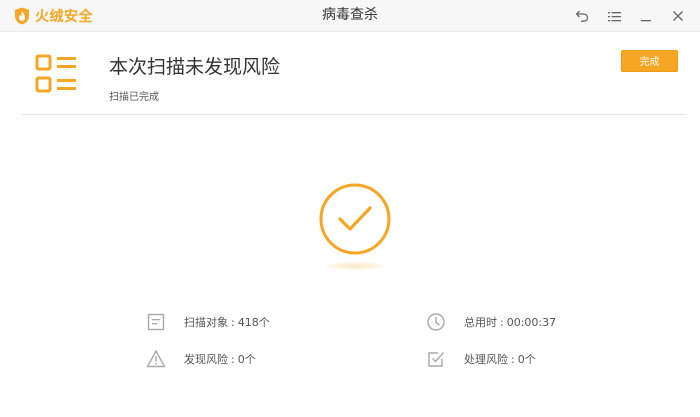  What do you see at coordinates (646, 16) in the screenshot?
I see `minimize-button` at bounding box center [646, 16].